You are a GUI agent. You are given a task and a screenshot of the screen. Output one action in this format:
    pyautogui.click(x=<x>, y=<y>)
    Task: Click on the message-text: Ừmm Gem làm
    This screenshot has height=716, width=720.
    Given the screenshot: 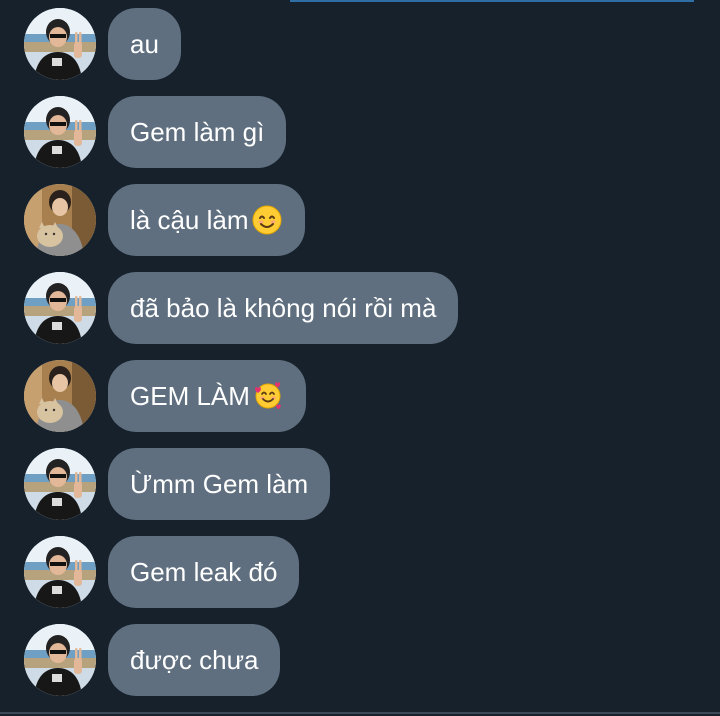 What is the action you would take?
    pyautogui.click(x=219, y=484)
    